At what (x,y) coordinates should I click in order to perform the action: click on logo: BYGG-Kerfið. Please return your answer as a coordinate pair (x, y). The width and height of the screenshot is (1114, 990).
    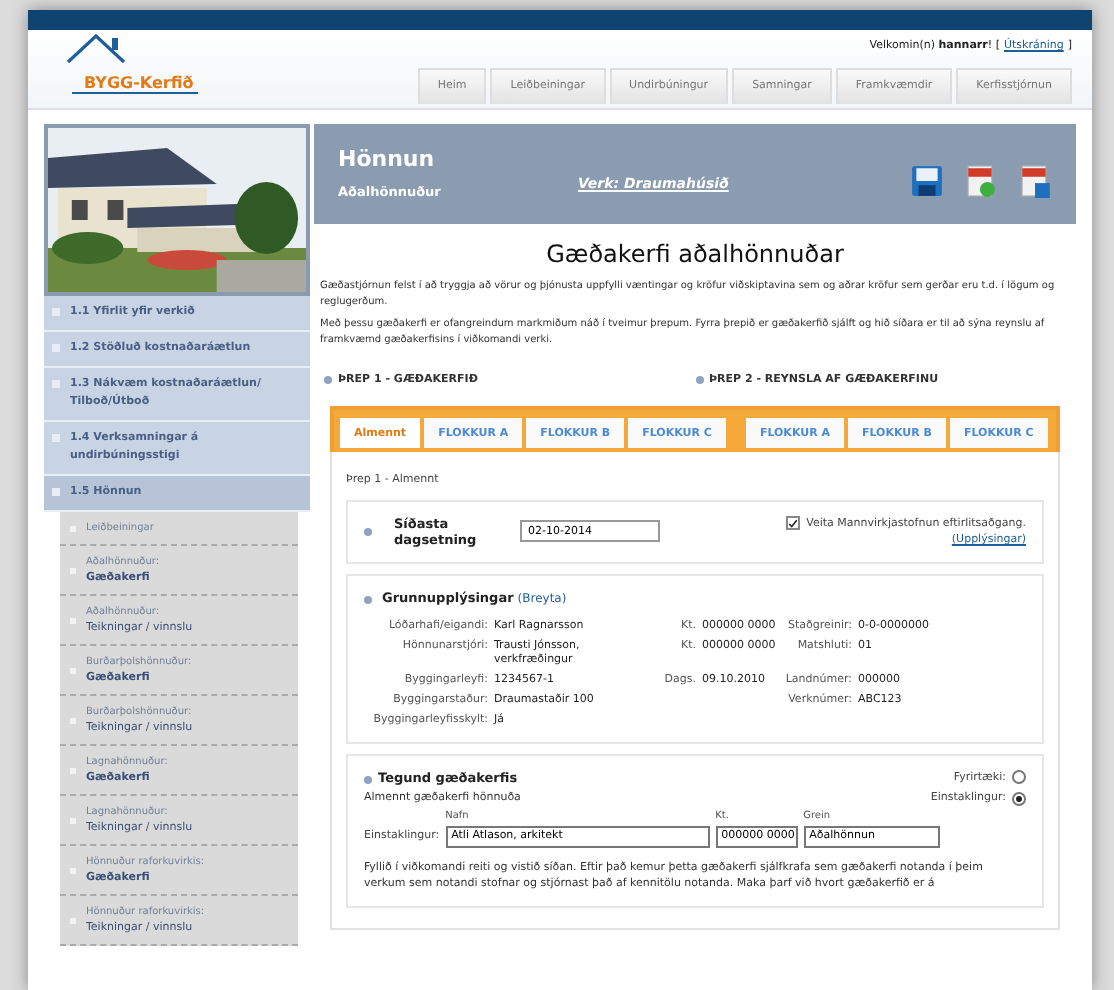
    Looking at the image, I should click on (135, 83).